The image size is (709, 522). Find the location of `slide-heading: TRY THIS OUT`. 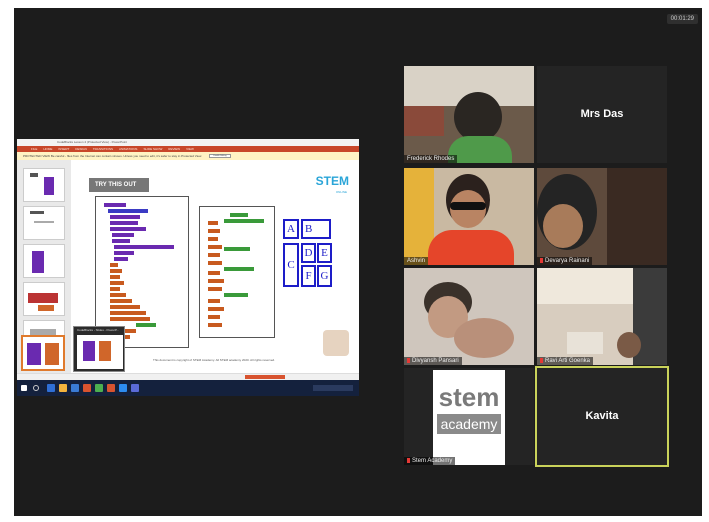

slide-heading: TRY THIS OUT is located at coordinates (119, 185).